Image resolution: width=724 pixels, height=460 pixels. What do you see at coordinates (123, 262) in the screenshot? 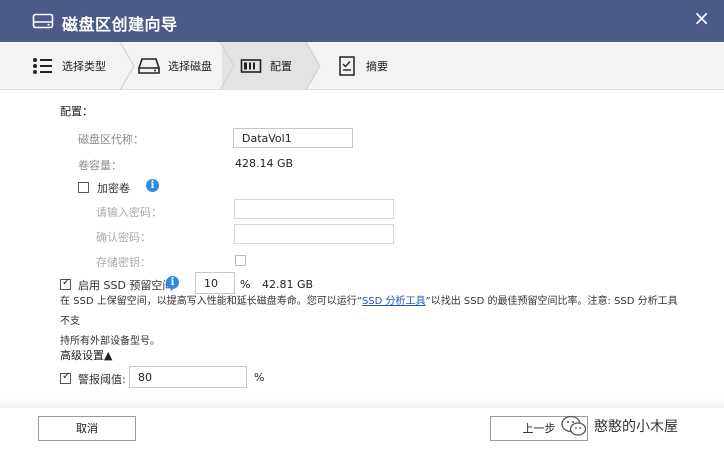
I see `save-key-label: 存储密钥：` at bounding box center [123, 262].